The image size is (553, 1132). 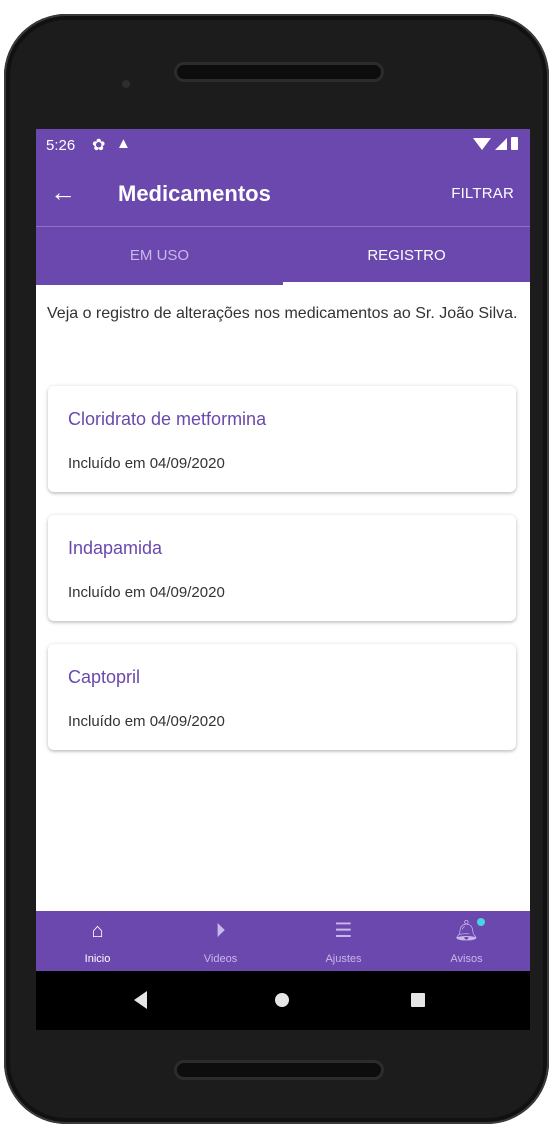 What do you see at coordinates (466, 959) in the screenshot?
I see `nav-label: Avisos` at bounding box center [466, 959].